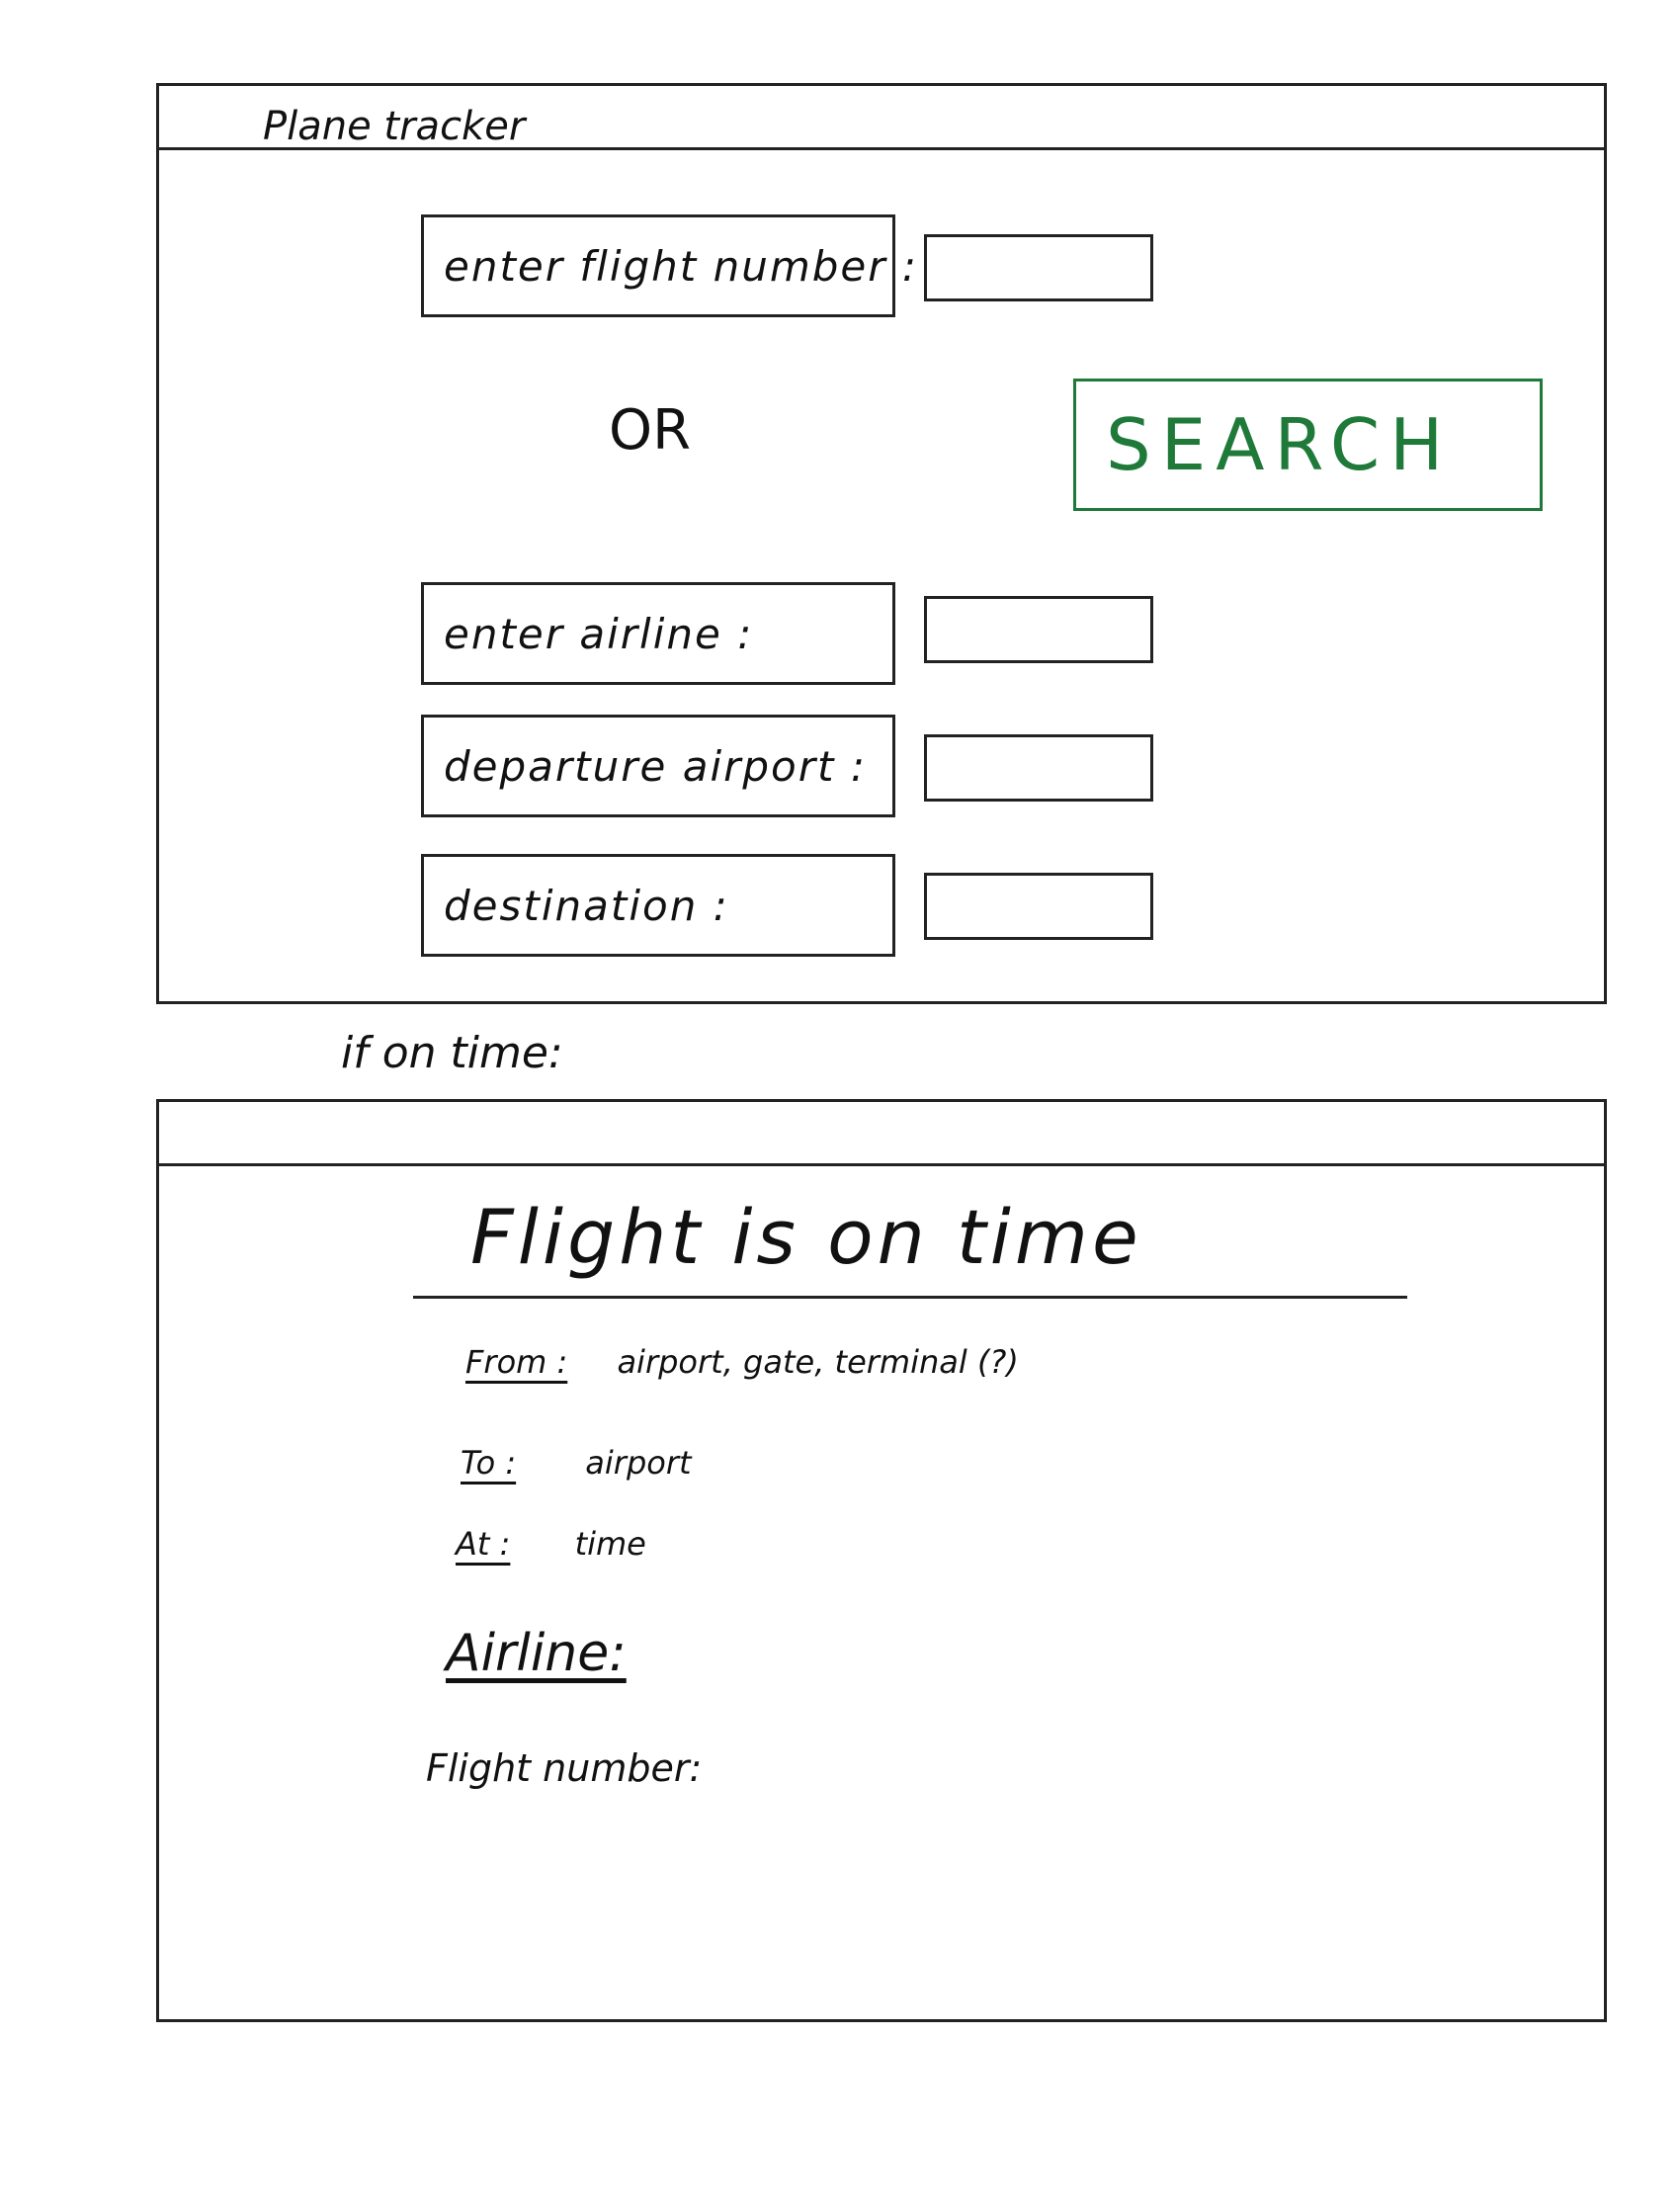 The width and height of the screenshot is (1680, 2206). I want to click on to-value: airport, so click(638, 1463).